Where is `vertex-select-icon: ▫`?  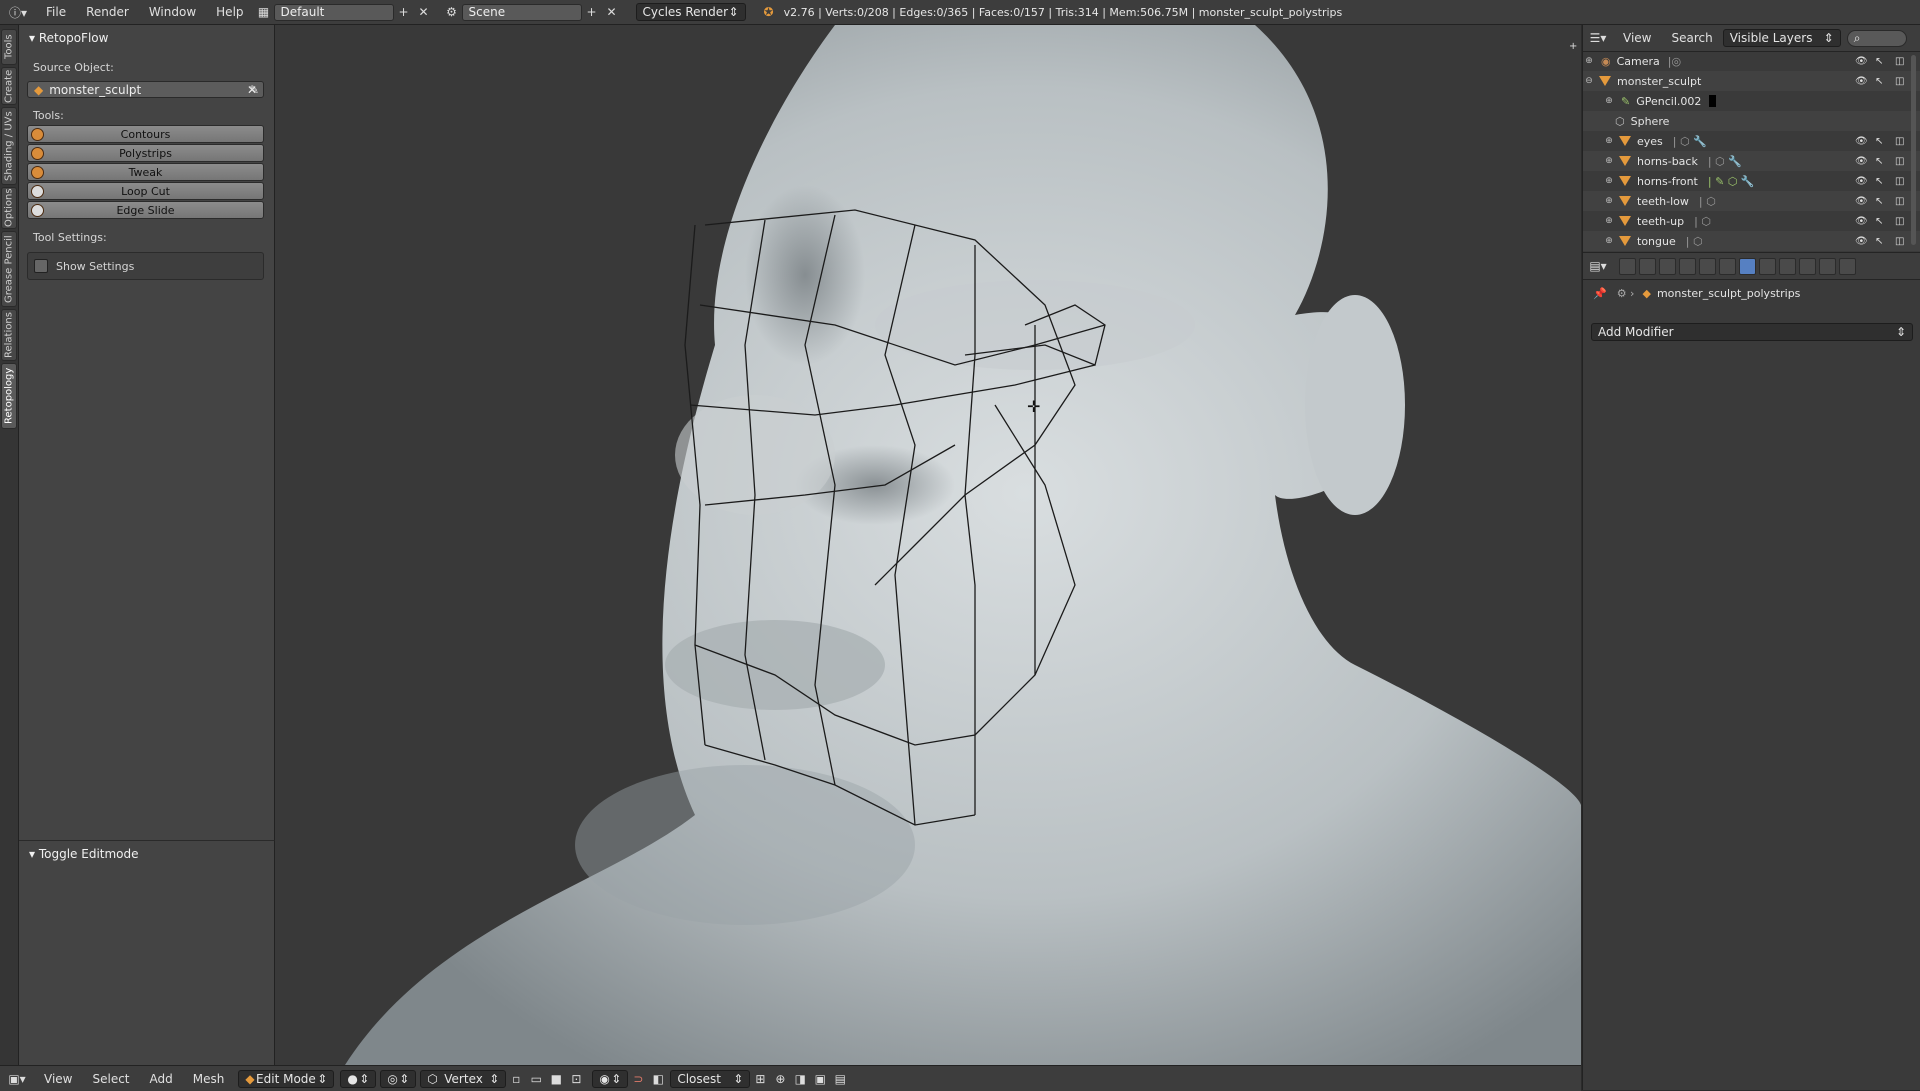 vertex-select-icon: ▫ is located at coordinates (516, 1079).